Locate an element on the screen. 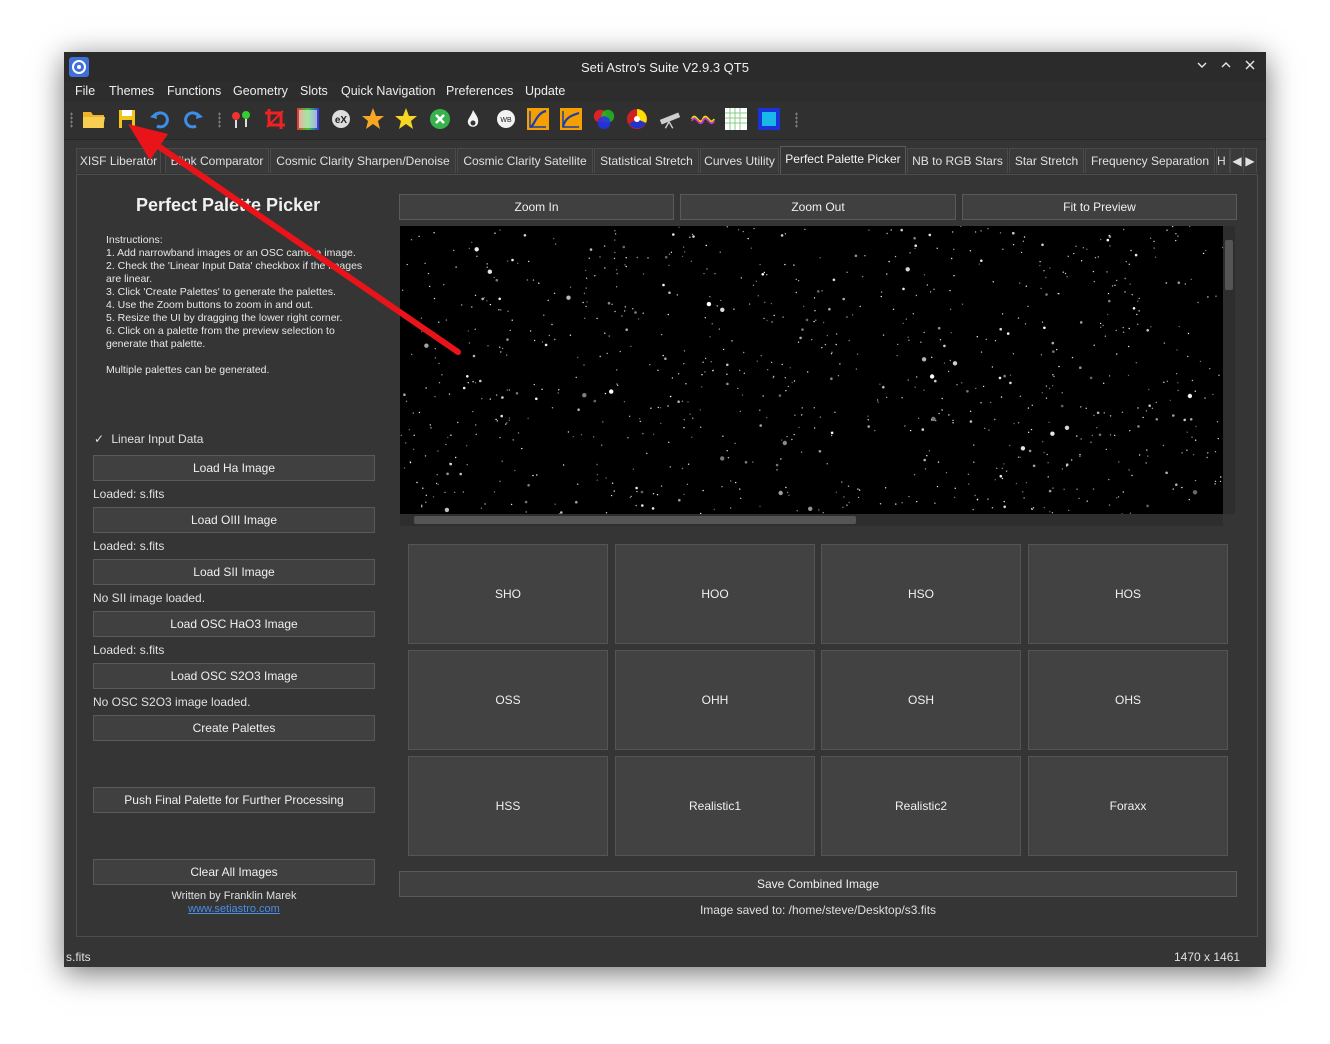 This screenshot has height=1044, width=1330. annotation-arrow-line is located at coordinates (303, 245).